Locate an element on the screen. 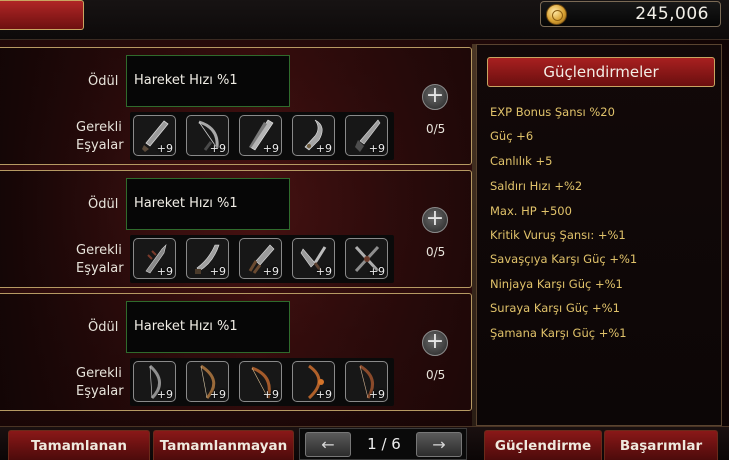  spiked-blade-icon: +9 is located at coordinates (154, 258).